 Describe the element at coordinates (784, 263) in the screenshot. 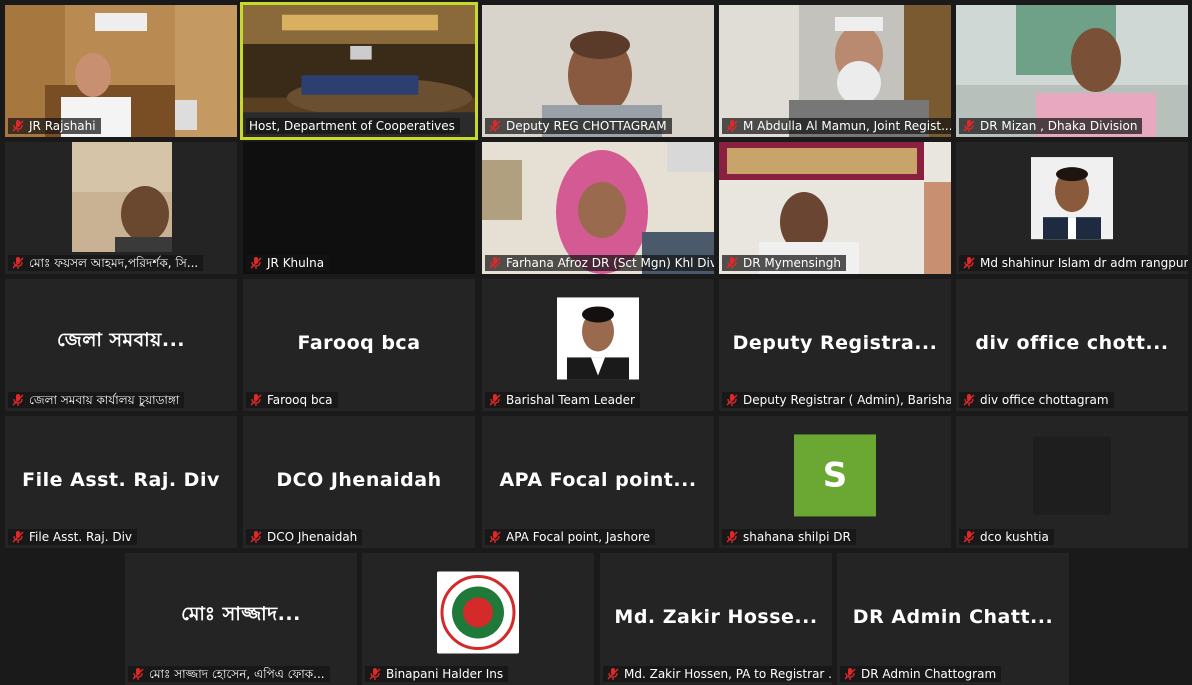

I see `participant-name-label: DR Mymensingh` at that location.